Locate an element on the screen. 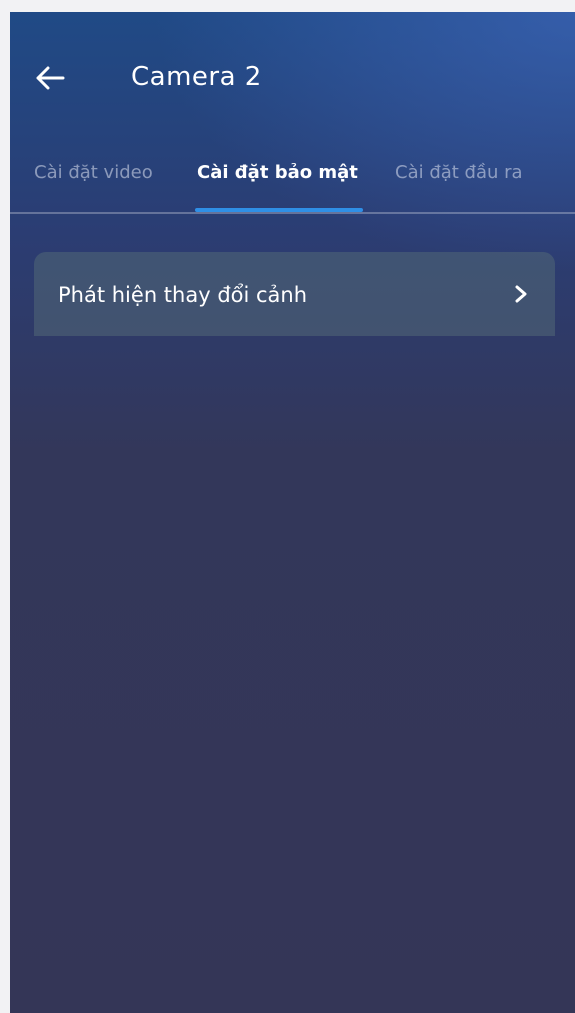 The height and width of the screenshot is (1013, 575). active-tab-indicator is located at coordinates (279, 210).